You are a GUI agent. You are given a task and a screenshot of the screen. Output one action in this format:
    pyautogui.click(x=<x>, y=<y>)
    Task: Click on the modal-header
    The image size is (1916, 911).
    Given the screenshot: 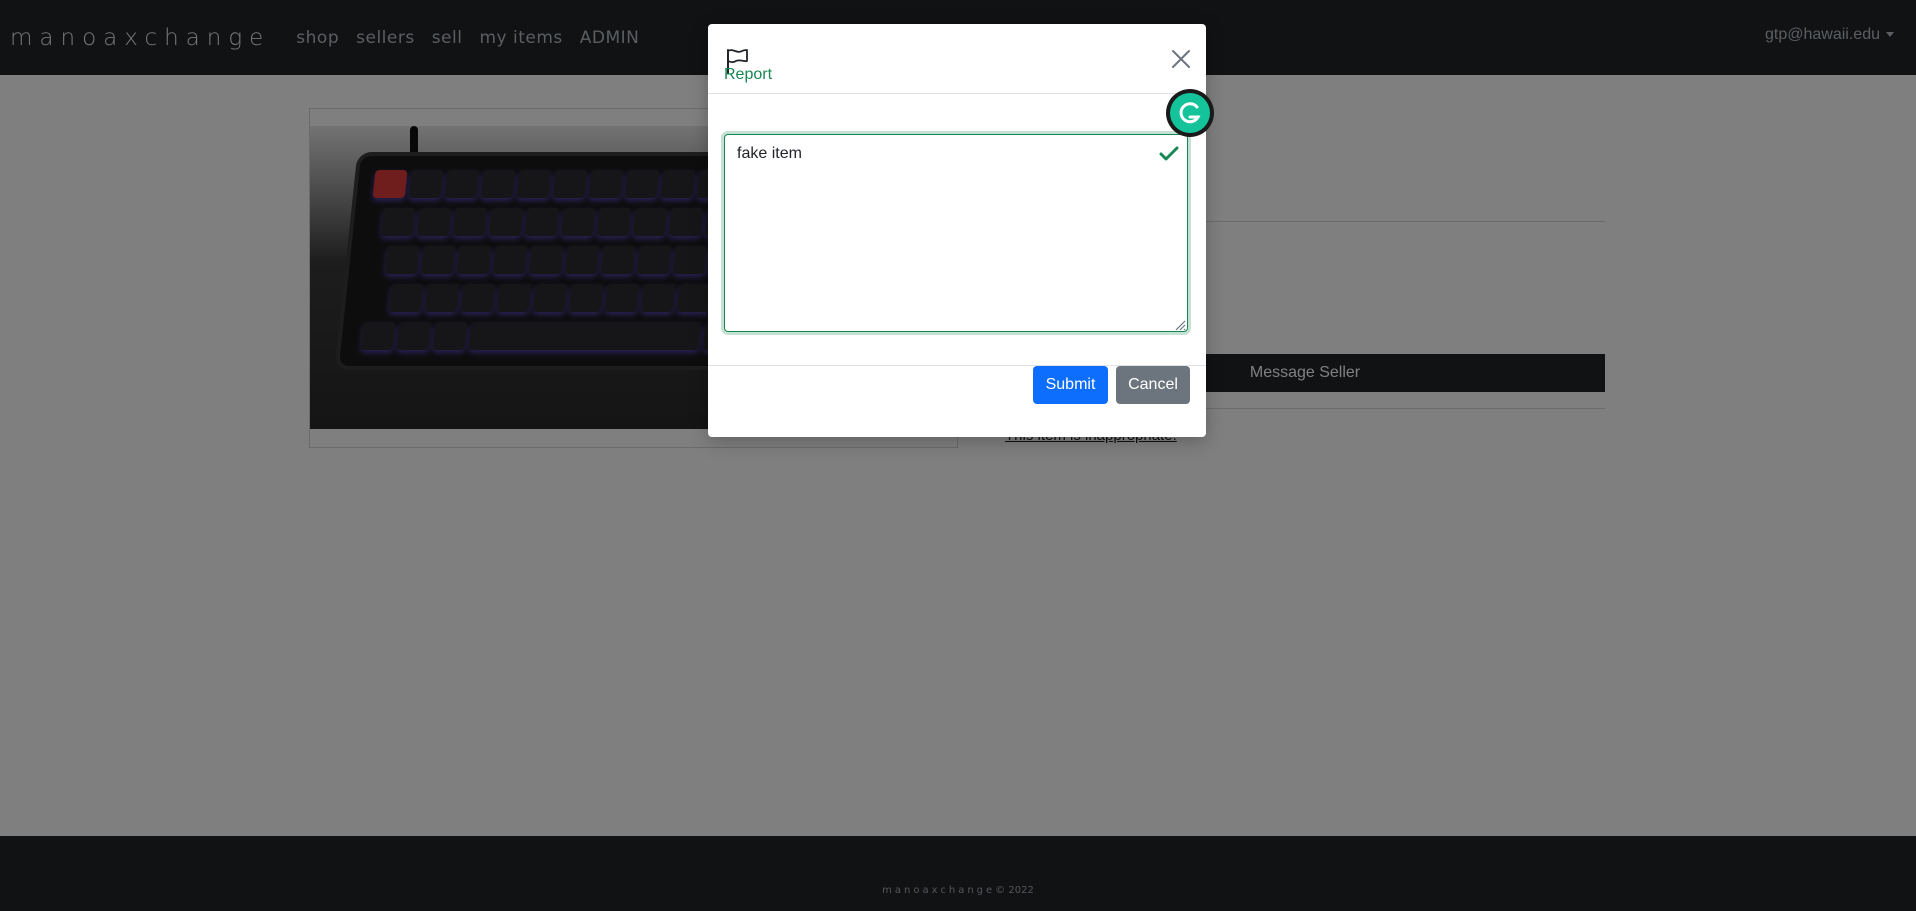 What is the action you would take?
    pyautogui.click(x=957, y=59)
    